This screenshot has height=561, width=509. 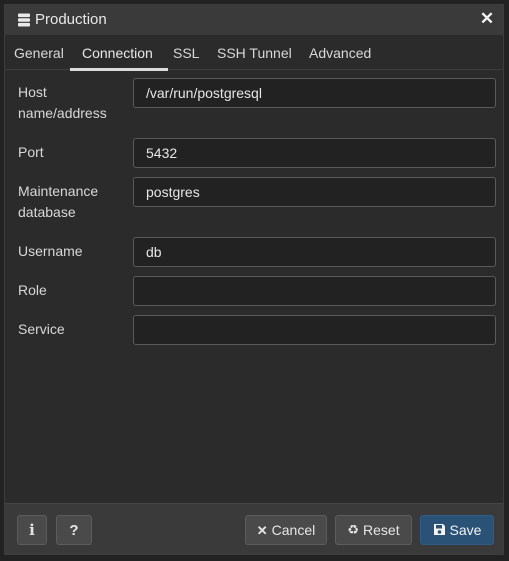 What do you see at coordinates (31, 152) in the screenshot?
I see `port-label: Port` at bounding box center [31, 152].